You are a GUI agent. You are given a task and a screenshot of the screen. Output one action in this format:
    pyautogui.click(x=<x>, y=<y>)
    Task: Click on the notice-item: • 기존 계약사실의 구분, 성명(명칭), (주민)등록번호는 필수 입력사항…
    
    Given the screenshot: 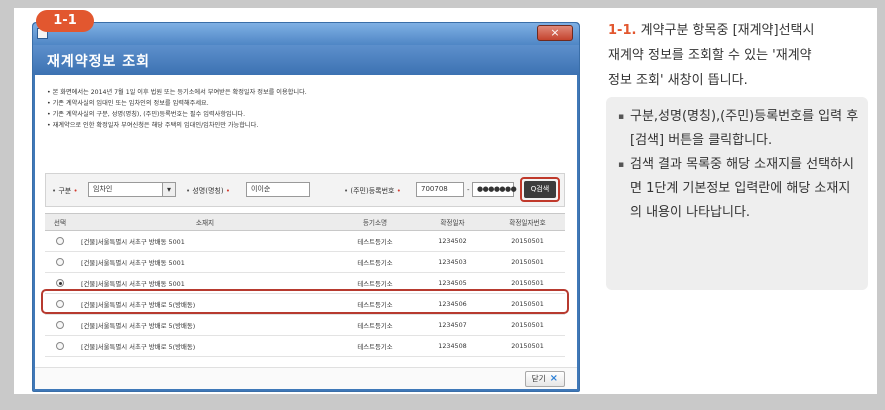 What is the action you would take?
    pyautogui.click(x=146, y=114)
    